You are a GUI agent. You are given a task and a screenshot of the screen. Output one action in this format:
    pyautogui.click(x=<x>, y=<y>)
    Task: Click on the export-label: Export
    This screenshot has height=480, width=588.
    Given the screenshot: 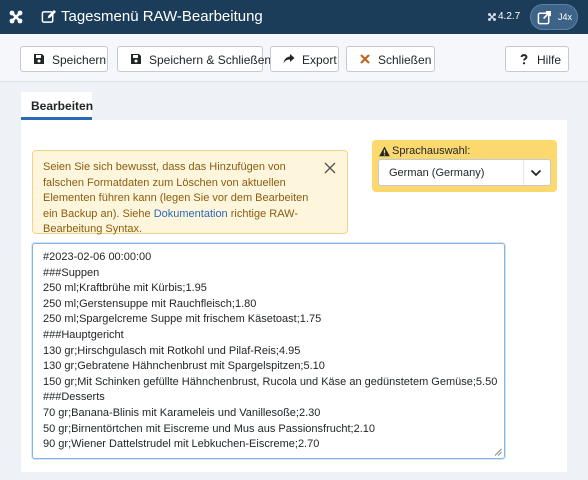 What is the action you would take?
    pyautogui.click(x=319, y=60)
    